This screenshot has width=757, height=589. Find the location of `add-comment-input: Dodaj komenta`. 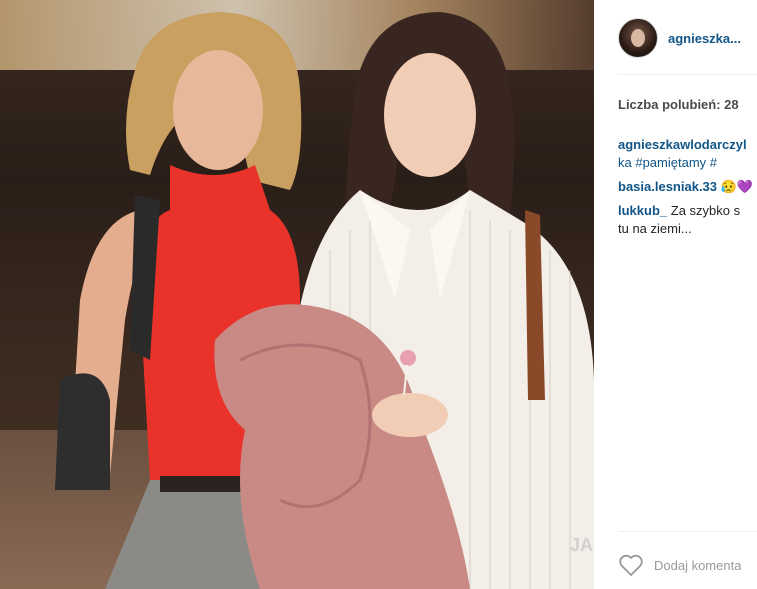

add-comment-input: Dodaj komenta is located at coordinates (697, 565).